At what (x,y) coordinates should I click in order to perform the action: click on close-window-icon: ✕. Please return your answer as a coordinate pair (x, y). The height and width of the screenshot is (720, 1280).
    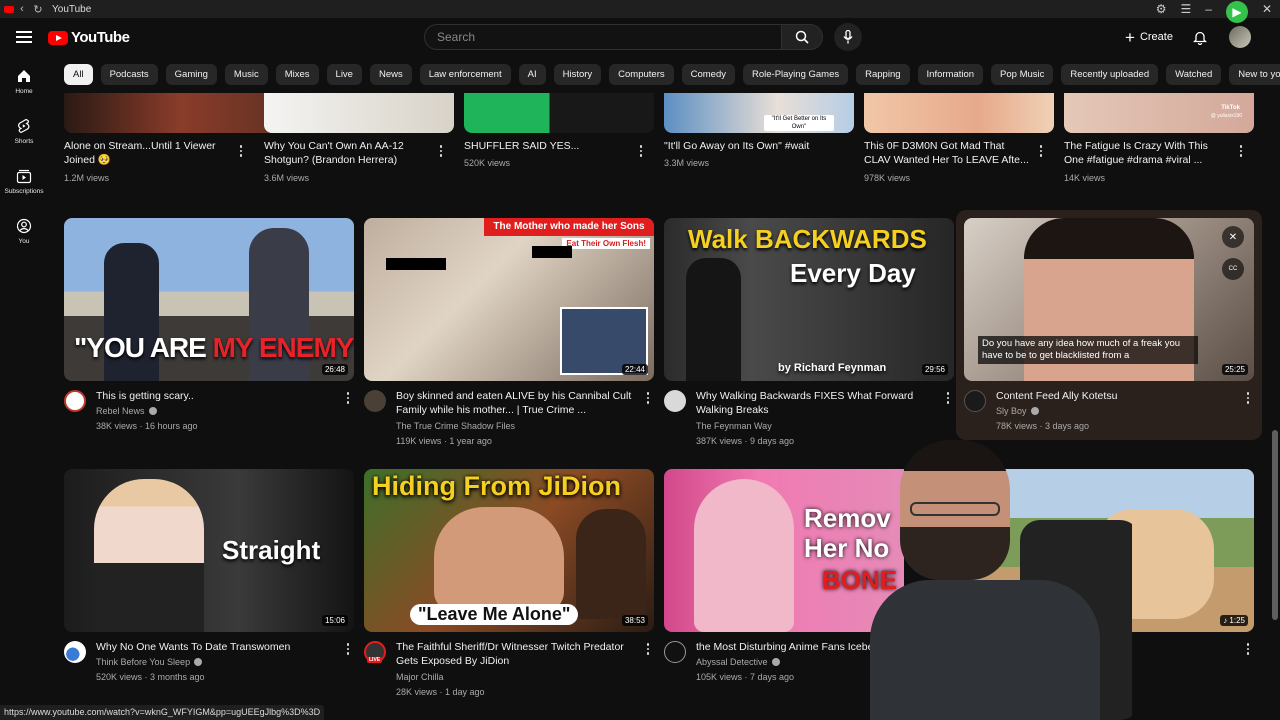
    Looking at the image, I should click on (1267, 9).